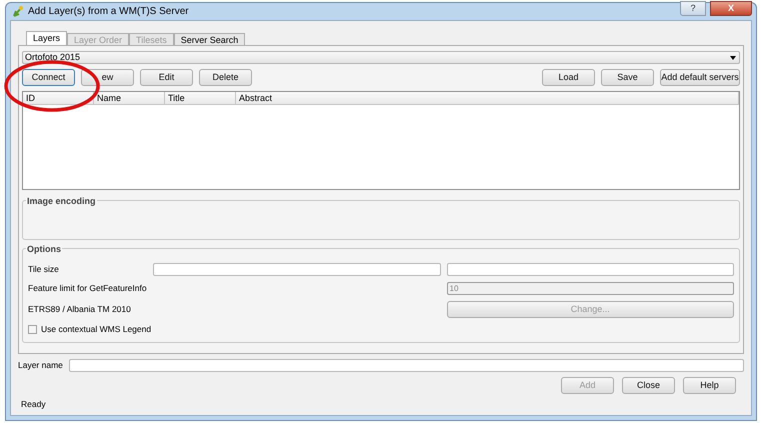 The height and width of the screenshot is (423, 764). I want to click on checkbox, so click(32, 329).